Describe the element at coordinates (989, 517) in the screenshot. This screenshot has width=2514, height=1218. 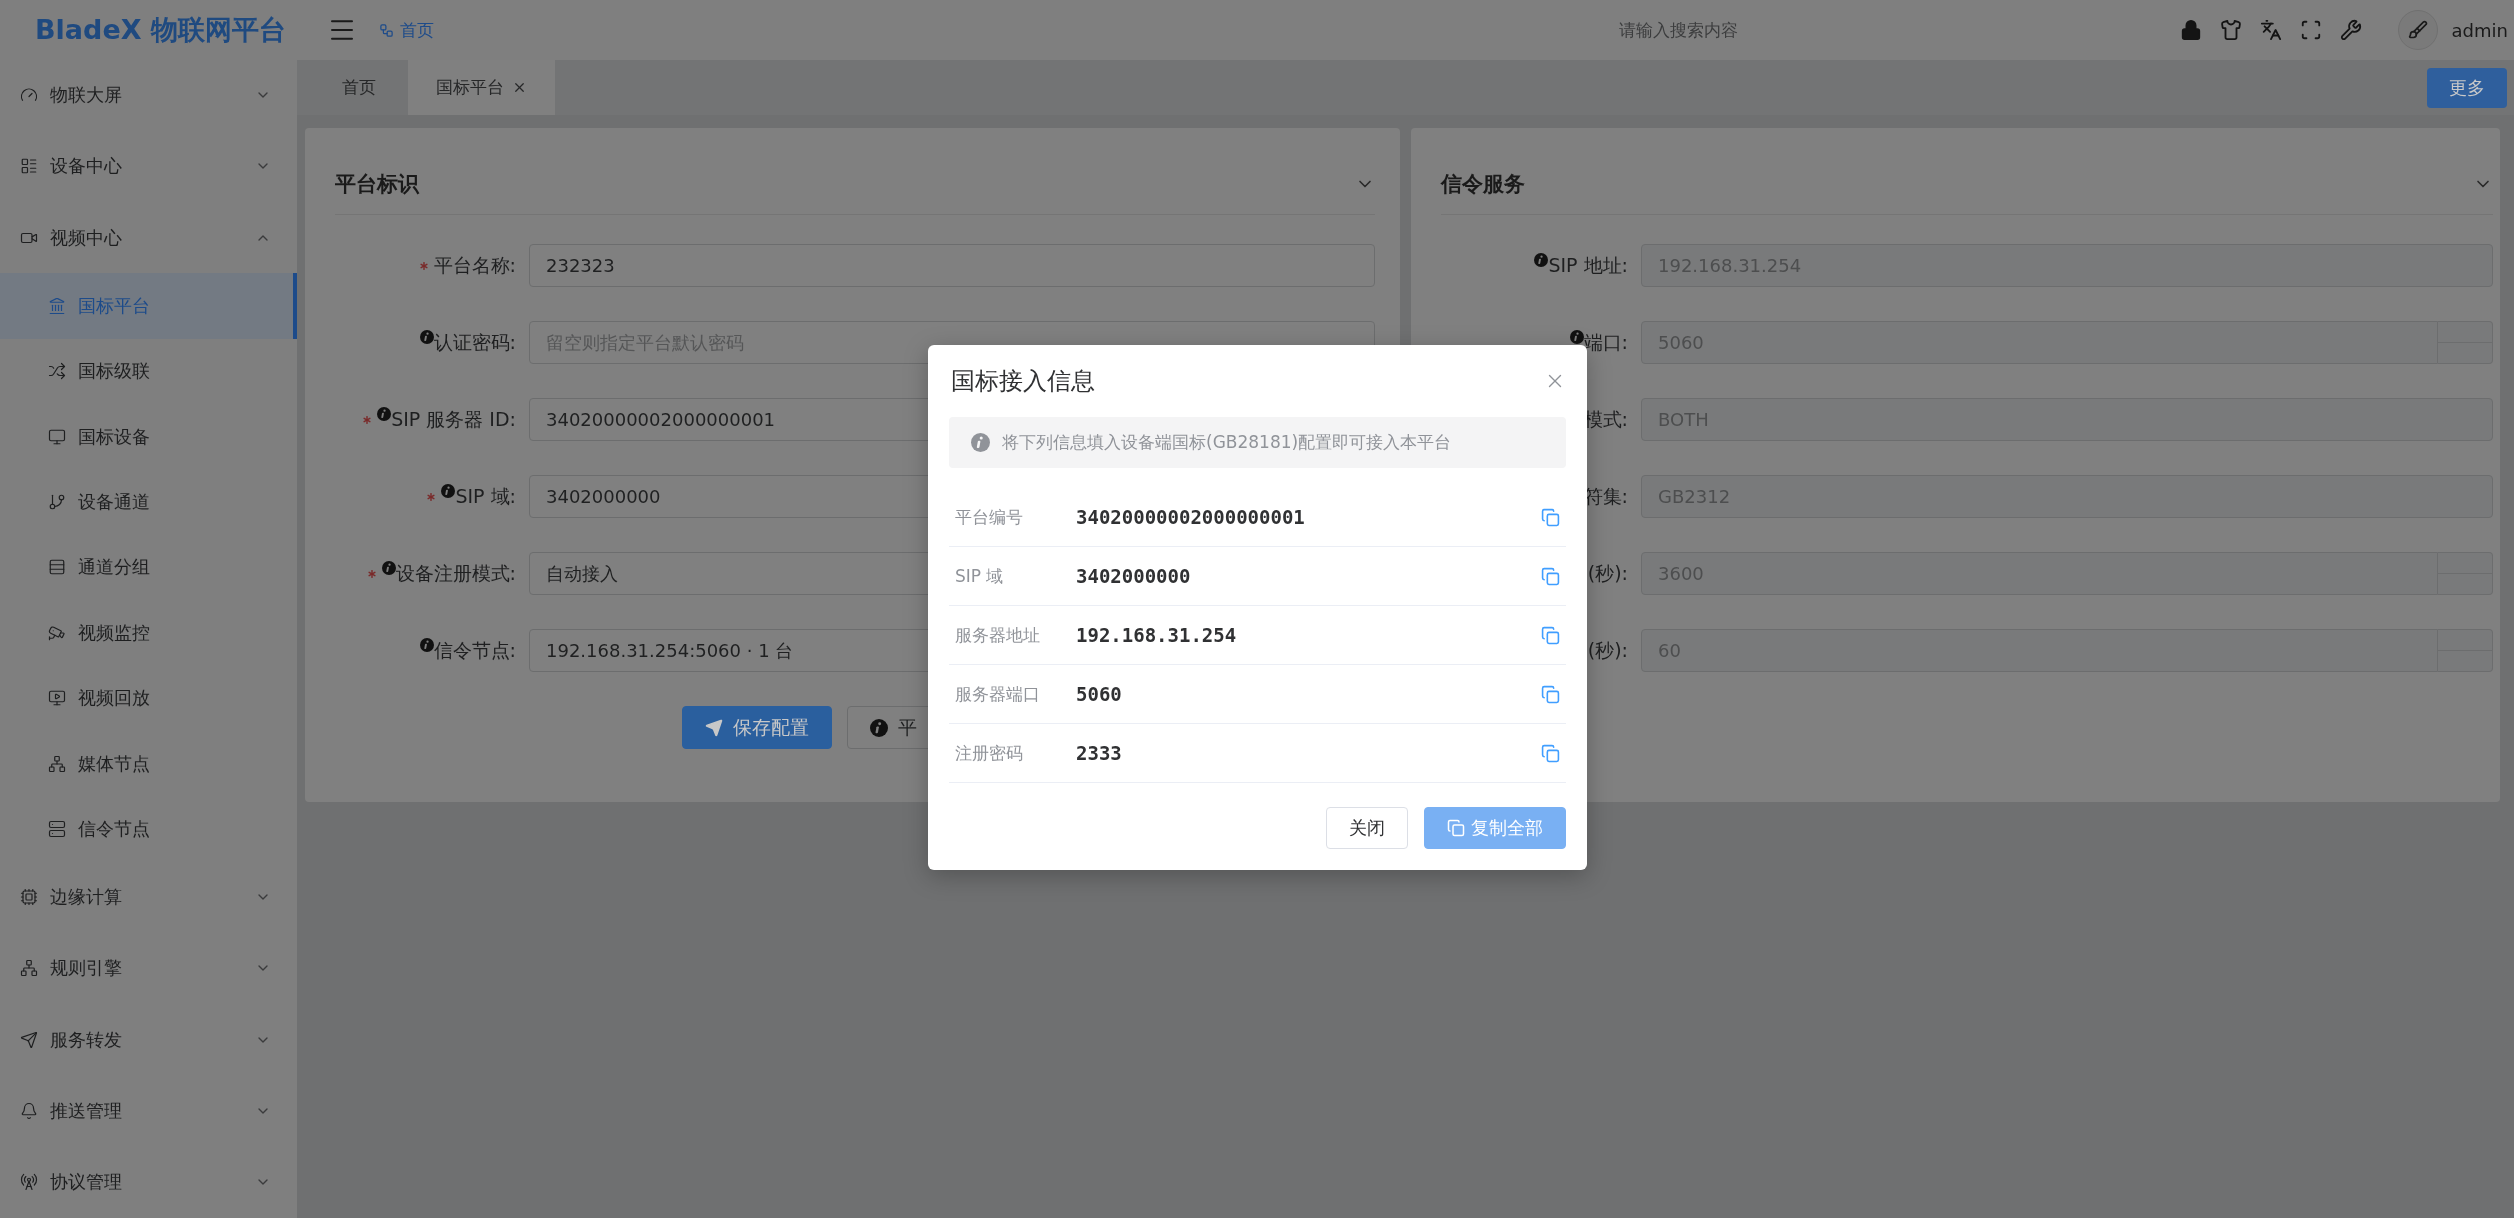
I see `info-label: 平台编号` at that location.